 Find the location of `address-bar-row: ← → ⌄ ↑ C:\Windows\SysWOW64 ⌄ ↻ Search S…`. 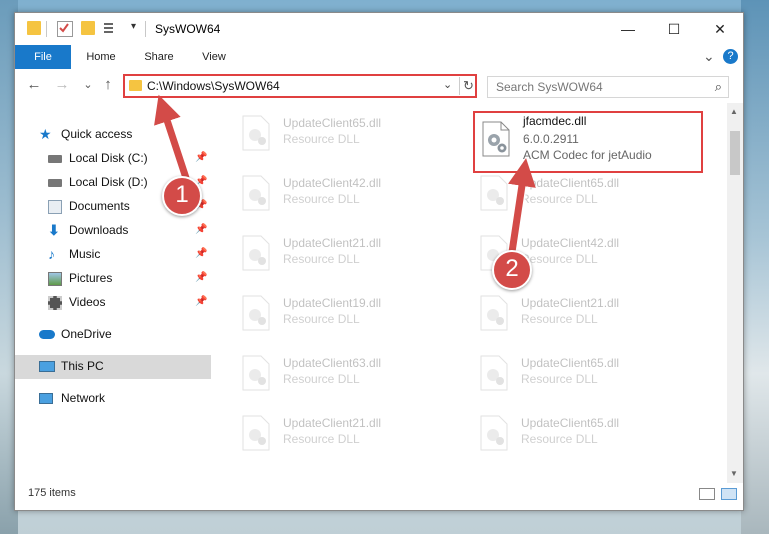

address-bar-row: ← → ⌄ ↑ C:\Windows\SysWOW64 ⌄ ↻ Search S… is located at coordinates (379, 86).